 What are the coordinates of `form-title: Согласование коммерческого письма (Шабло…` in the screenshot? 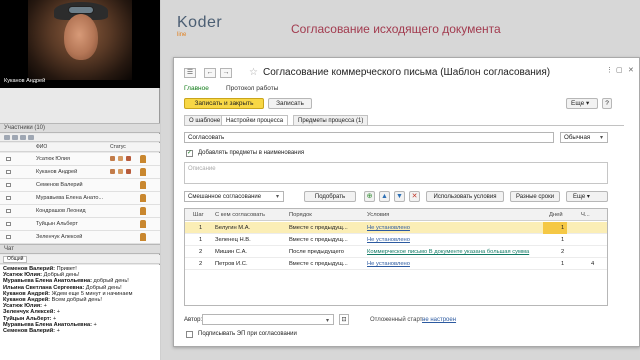 It's located at (407, 72).